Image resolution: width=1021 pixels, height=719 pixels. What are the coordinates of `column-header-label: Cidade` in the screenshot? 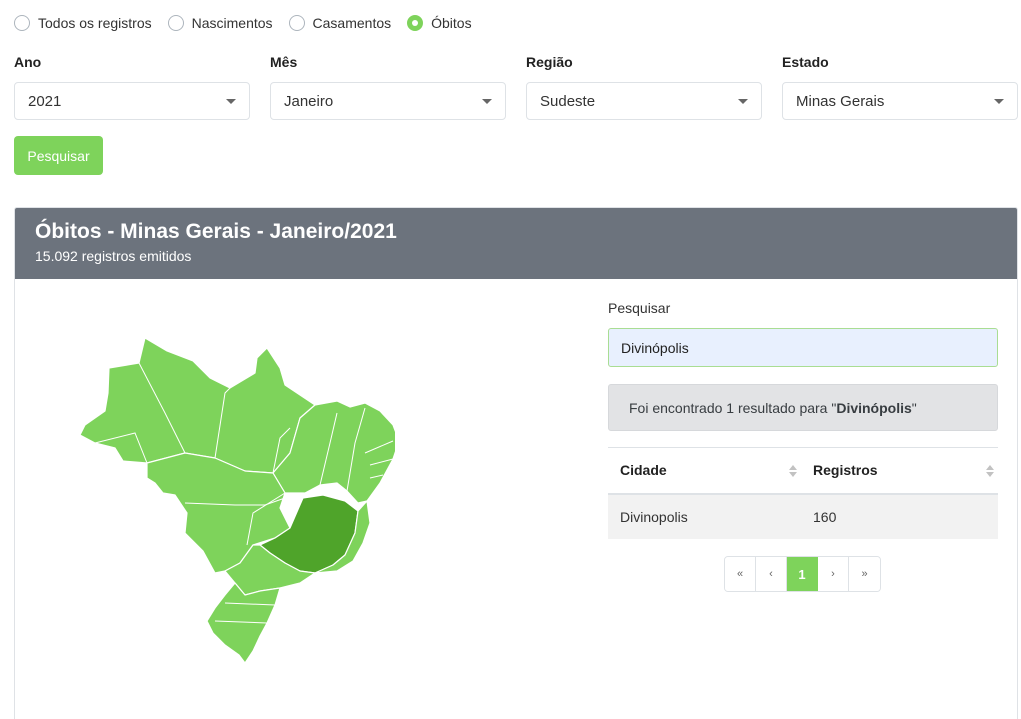 It's located at (643, 470).